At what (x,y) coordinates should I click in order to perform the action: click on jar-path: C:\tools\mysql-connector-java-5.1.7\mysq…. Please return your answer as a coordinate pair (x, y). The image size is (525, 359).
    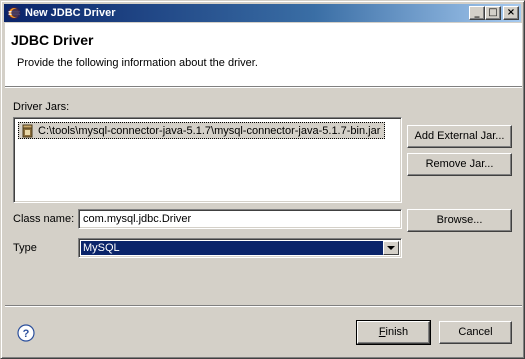
    Looking at the image, I should click on (209, 131).